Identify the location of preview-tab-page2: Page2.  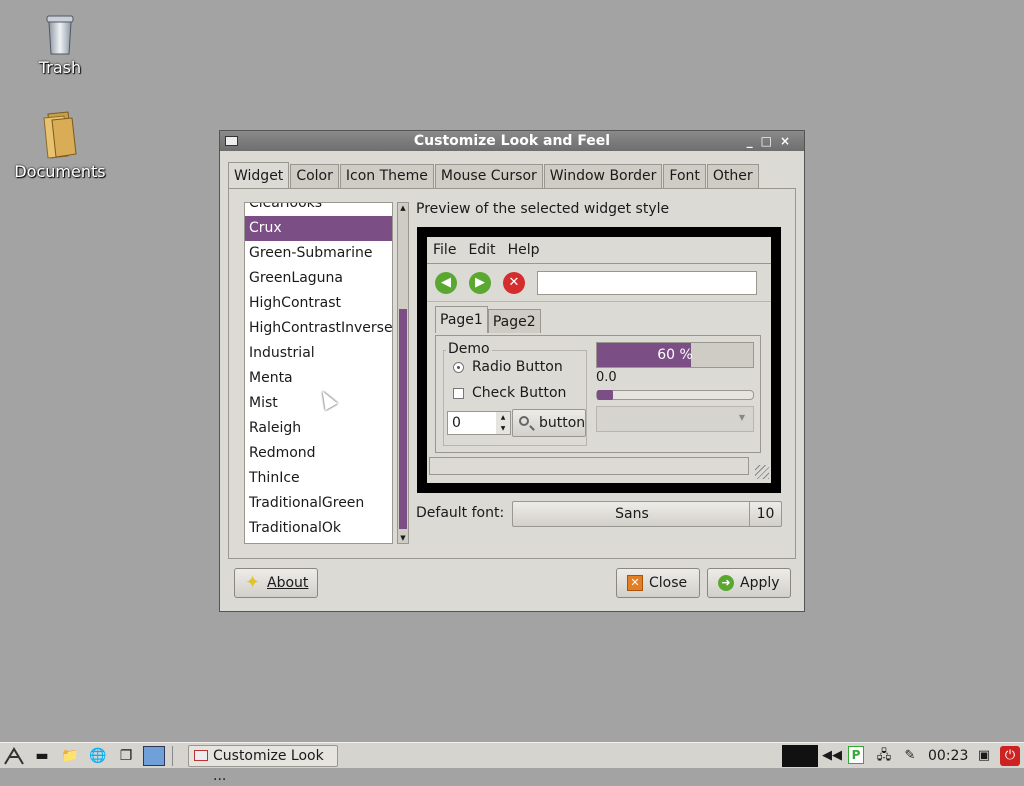
(514, 321).